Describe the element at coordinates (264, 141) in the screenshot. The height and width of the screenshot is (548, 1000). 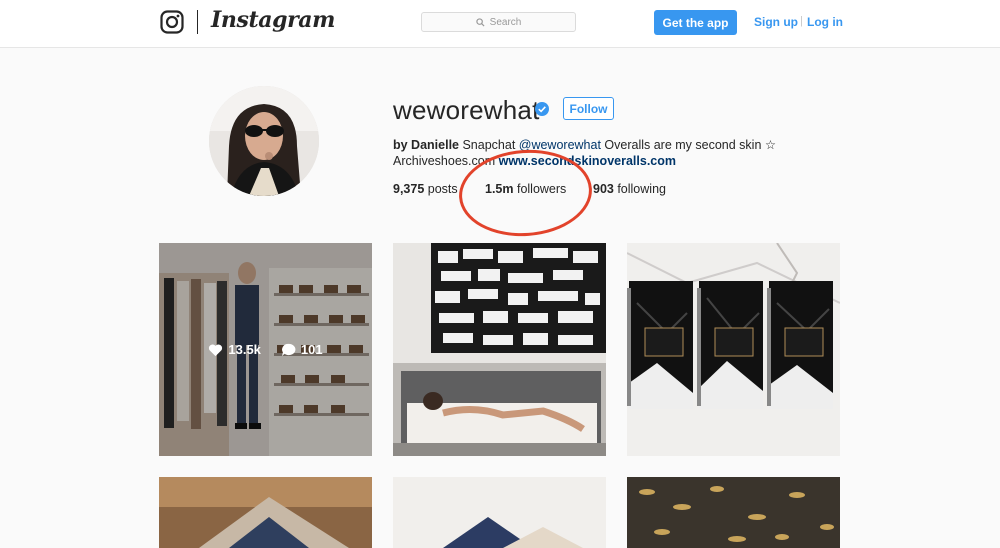
I see `profile-avatar` at that location.